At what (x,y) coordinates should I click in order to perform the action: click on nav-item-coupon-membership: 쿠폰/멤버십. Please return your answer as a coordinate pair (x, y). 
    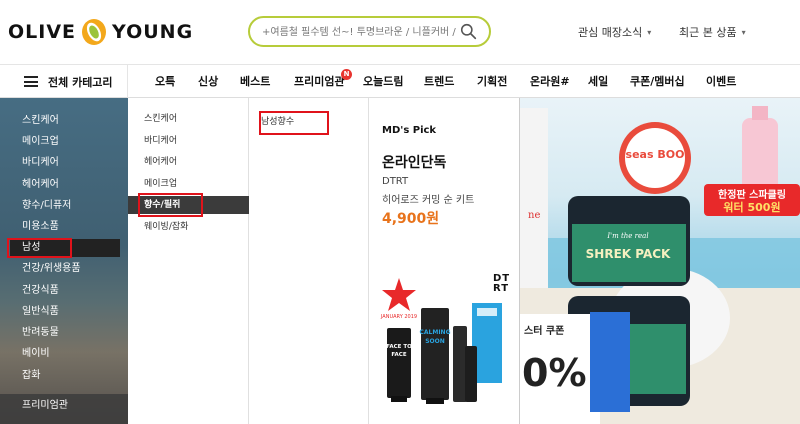
    Looking at the image, I should click on (657, 81).